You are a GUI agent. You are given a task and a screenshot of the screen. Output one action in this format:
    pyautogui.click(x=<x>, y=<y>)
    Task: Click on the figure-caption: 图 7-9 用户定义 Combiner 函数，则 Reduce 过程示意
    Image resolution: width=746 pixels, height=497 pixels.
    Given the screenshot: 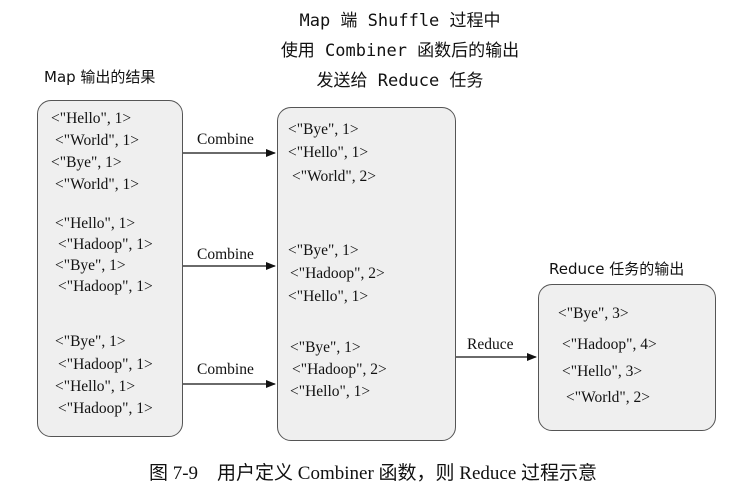 What is the action you would take?
    pyautogui.click(x=373, y=473)
    